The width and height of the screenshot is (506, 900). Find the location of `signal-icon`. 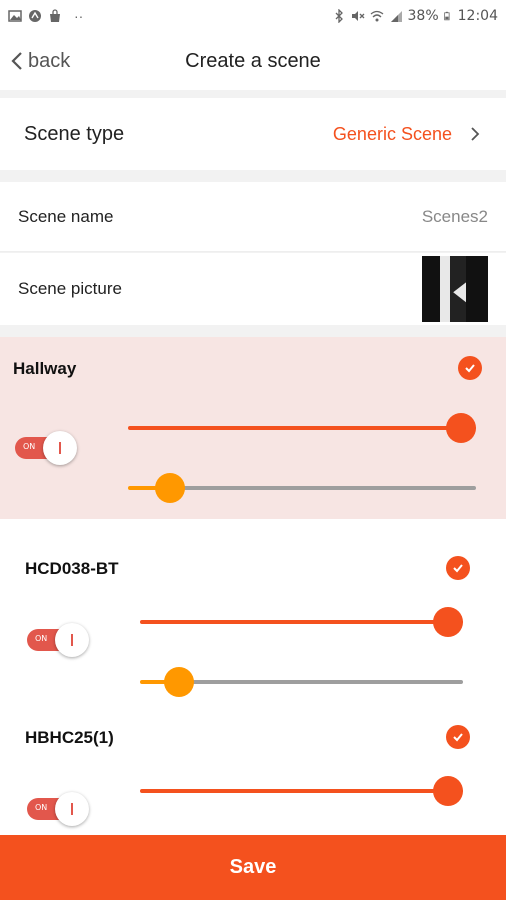

signal-icon is located at coordinates (396, 16).